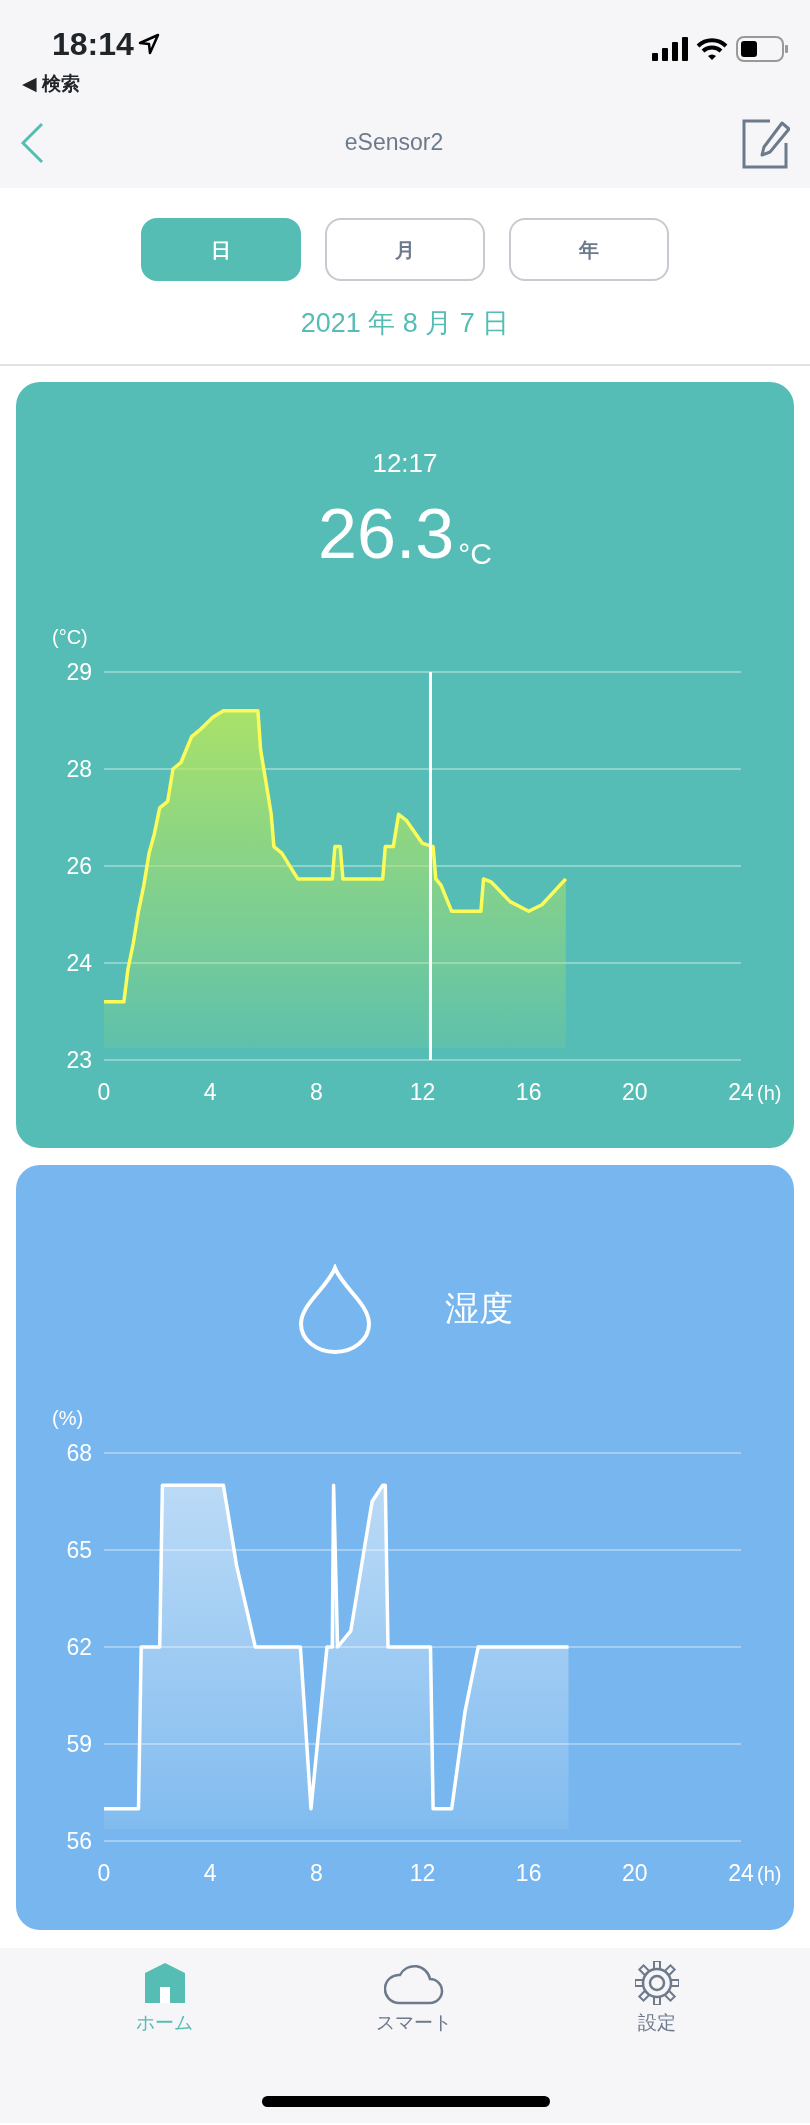 This screenshot has height=2125, width=810. What do you see at coordinates (79, 1743) in the screenshot?
I see `y-tick-label: 59` at bounding box center [79, 1743].